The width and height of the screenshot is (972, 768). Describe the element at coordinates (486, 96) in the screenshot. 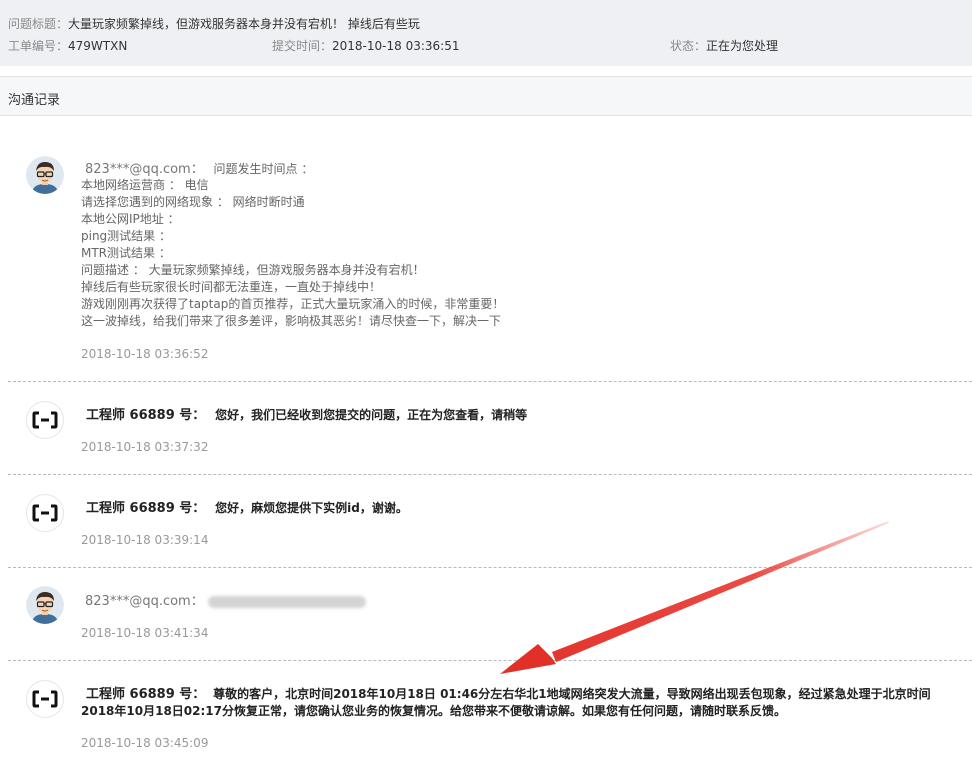

I see `communication-log-header: 沟通记录` at that location.